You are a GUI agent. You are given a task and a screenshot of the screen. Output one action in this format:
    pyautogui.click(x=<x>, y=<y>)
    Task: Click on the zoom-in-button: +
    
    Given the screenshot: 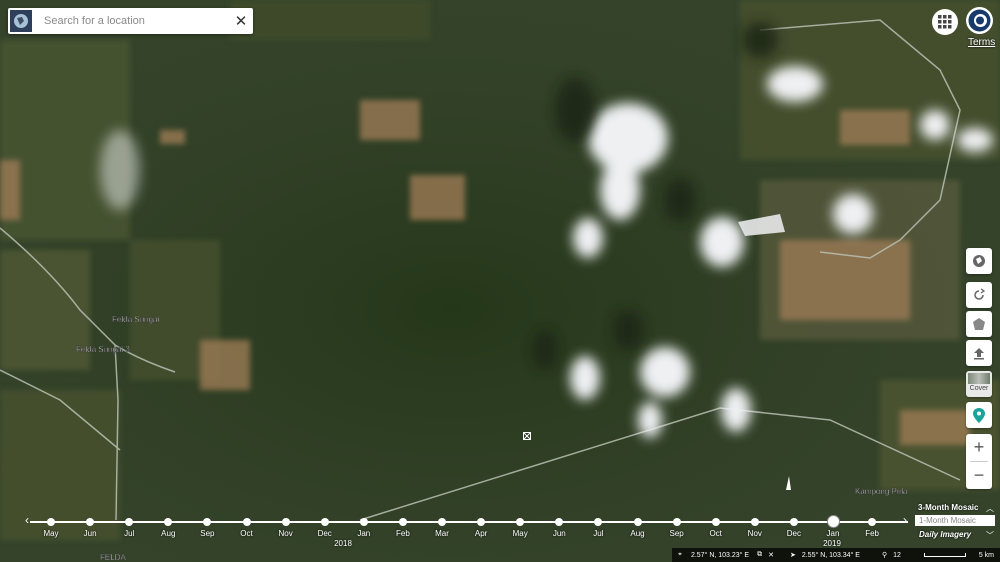 What is the action you would take?
    pyautogui.click(x=979, y=447)
    